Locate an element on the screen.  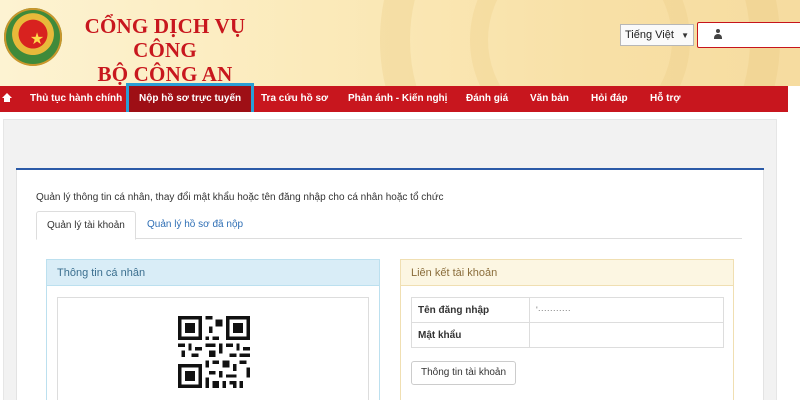
account-table: Tên đăng nhập '··········· Mật khẩu is located at coordinates (567, 322).